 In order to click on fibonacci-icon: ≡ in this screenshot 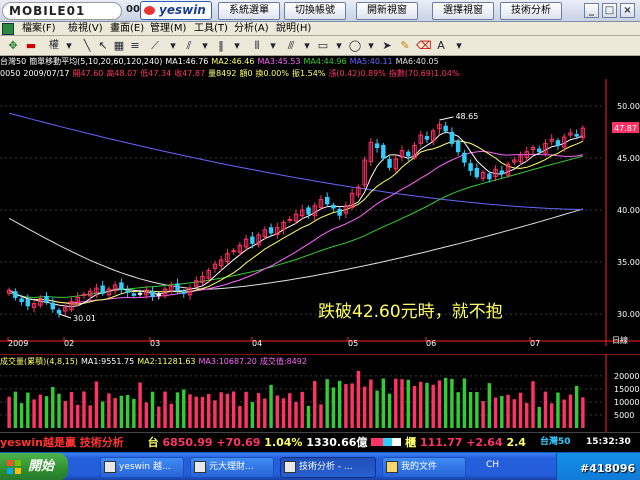, I will do `click(135, 46)`.